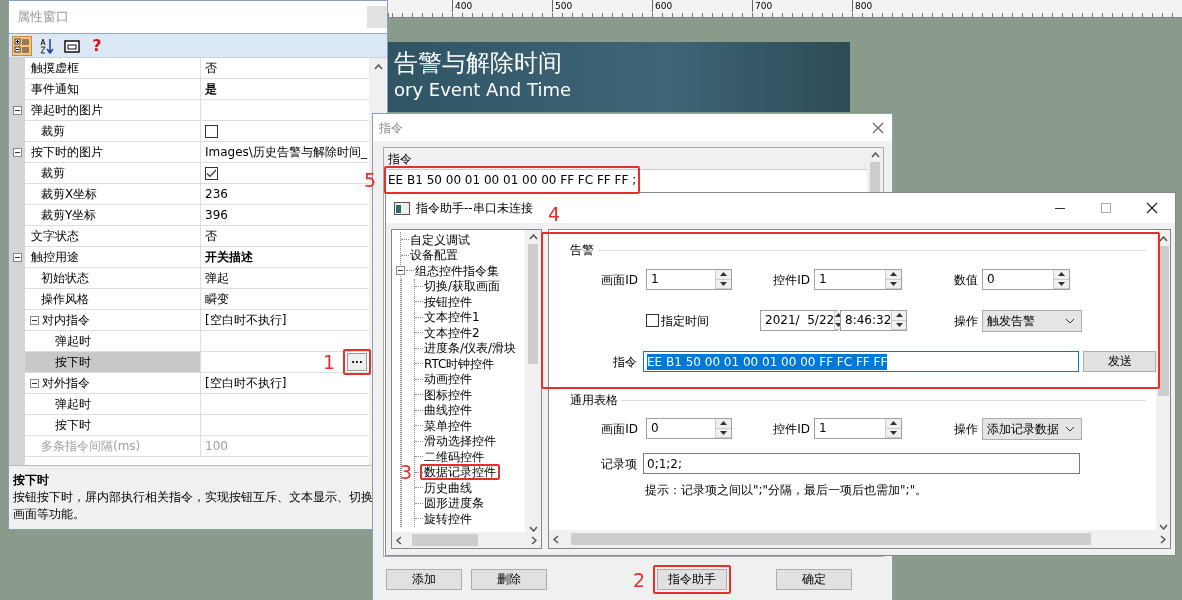 This screenshot has height=600, width=1182. What do you see at coordinates (112, 68) in the screenshot?
I see `property-name: 触摸虚框` at bounding box center [112, 68].